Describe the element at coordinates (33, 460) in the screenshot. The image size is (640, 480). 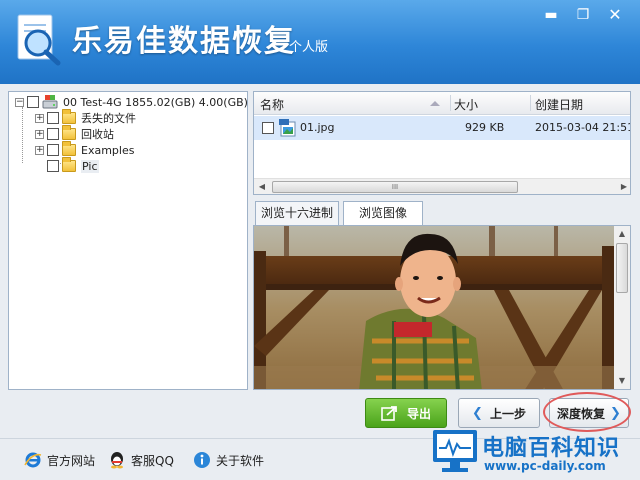
I see `ie-icon` at that location.